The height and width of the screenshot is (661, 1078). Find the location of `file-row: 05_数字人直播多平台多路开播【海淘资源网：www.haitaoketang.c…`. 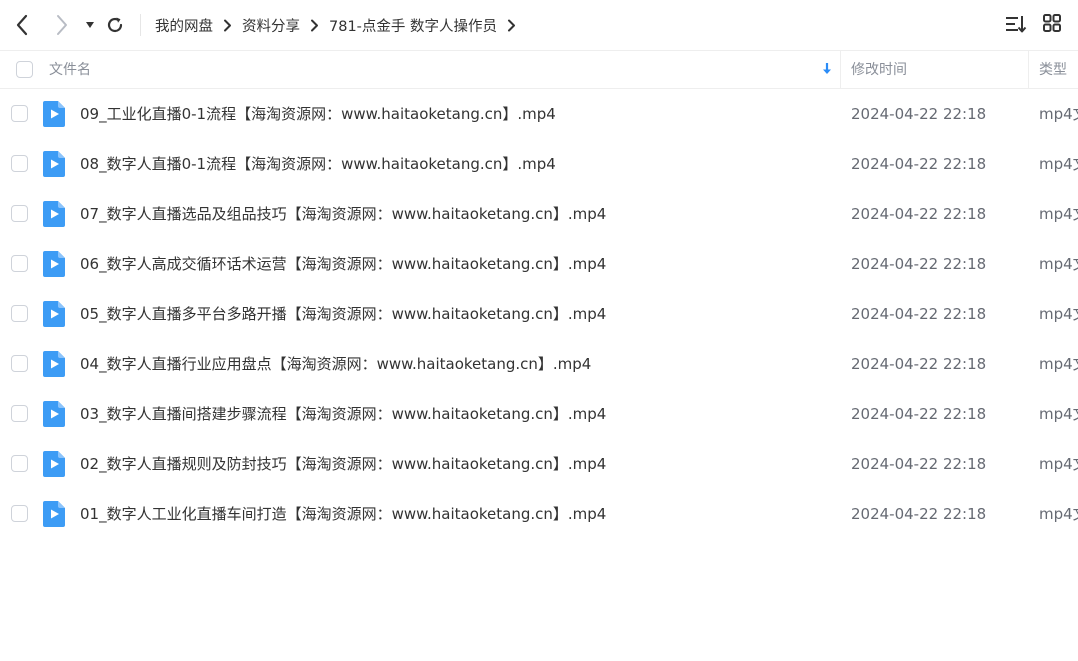

file-row: 05_数字人直播多平台多路开播【海淘资源网：www.haitaoketang.c… is located at coordinates (539, 314).